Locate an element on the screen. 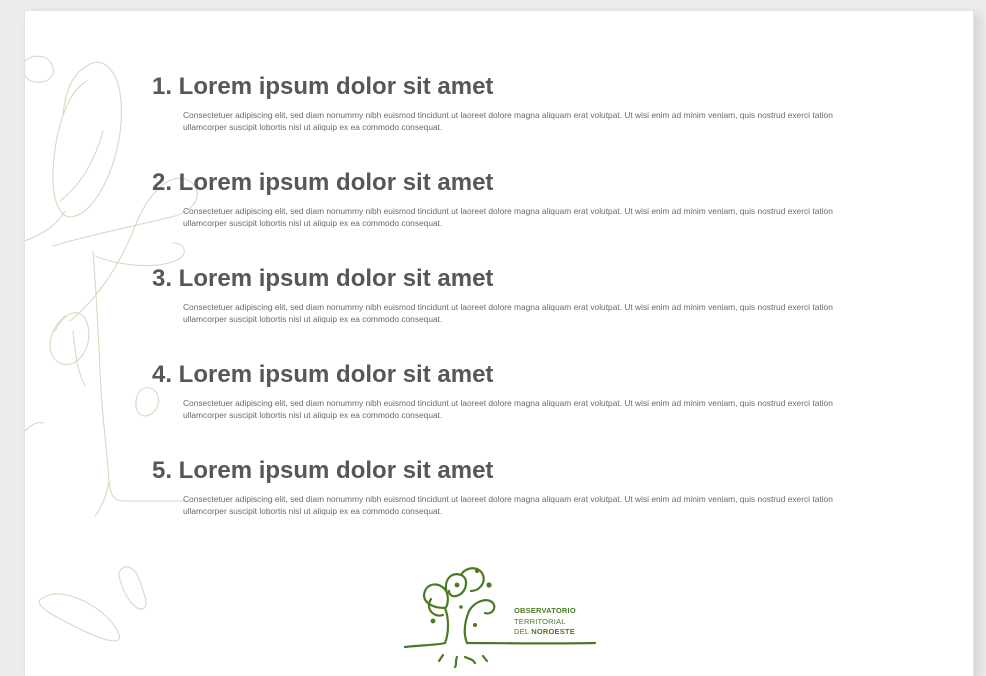 The width and height of the screenshot is (986, 676). section-heading: 3. Lorem ipsum dolor sit amet is located at coordinates (323, 278).